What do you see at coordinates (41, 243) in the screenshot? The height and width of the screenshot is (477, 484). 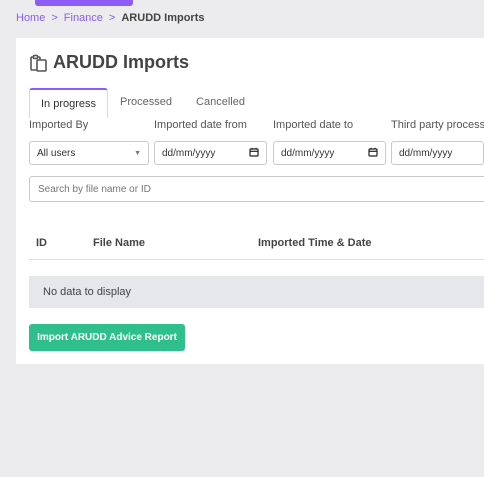 I see `column-header-id: ID` at bounding box center [41, 243].